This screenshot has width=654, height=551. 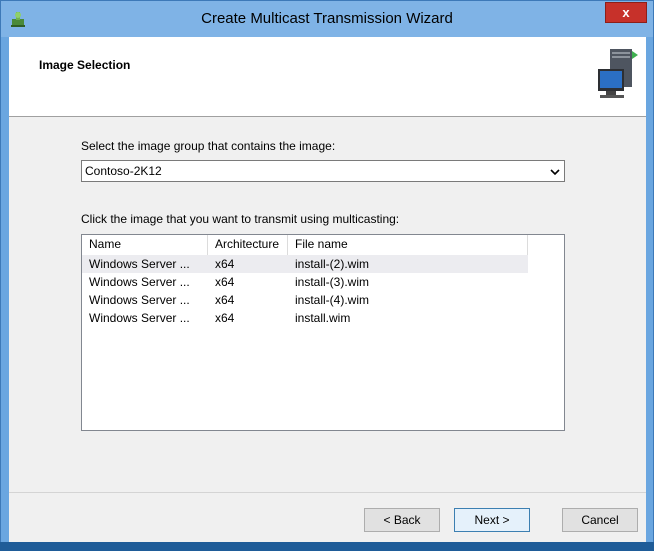 What do you see at coordinates (327, 546) in the screenshot?
I see `taskbar-strip` at bounding box center [327, 546].